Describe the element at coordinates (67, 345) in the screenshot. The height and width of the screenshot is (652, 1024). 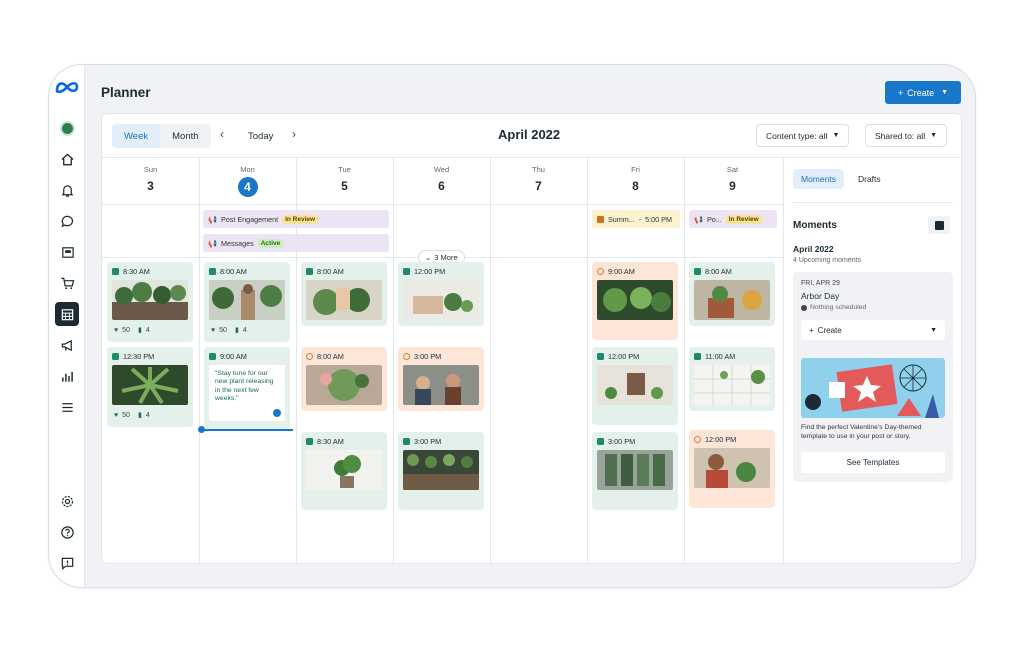
I see `megaphone-icon` at that location.